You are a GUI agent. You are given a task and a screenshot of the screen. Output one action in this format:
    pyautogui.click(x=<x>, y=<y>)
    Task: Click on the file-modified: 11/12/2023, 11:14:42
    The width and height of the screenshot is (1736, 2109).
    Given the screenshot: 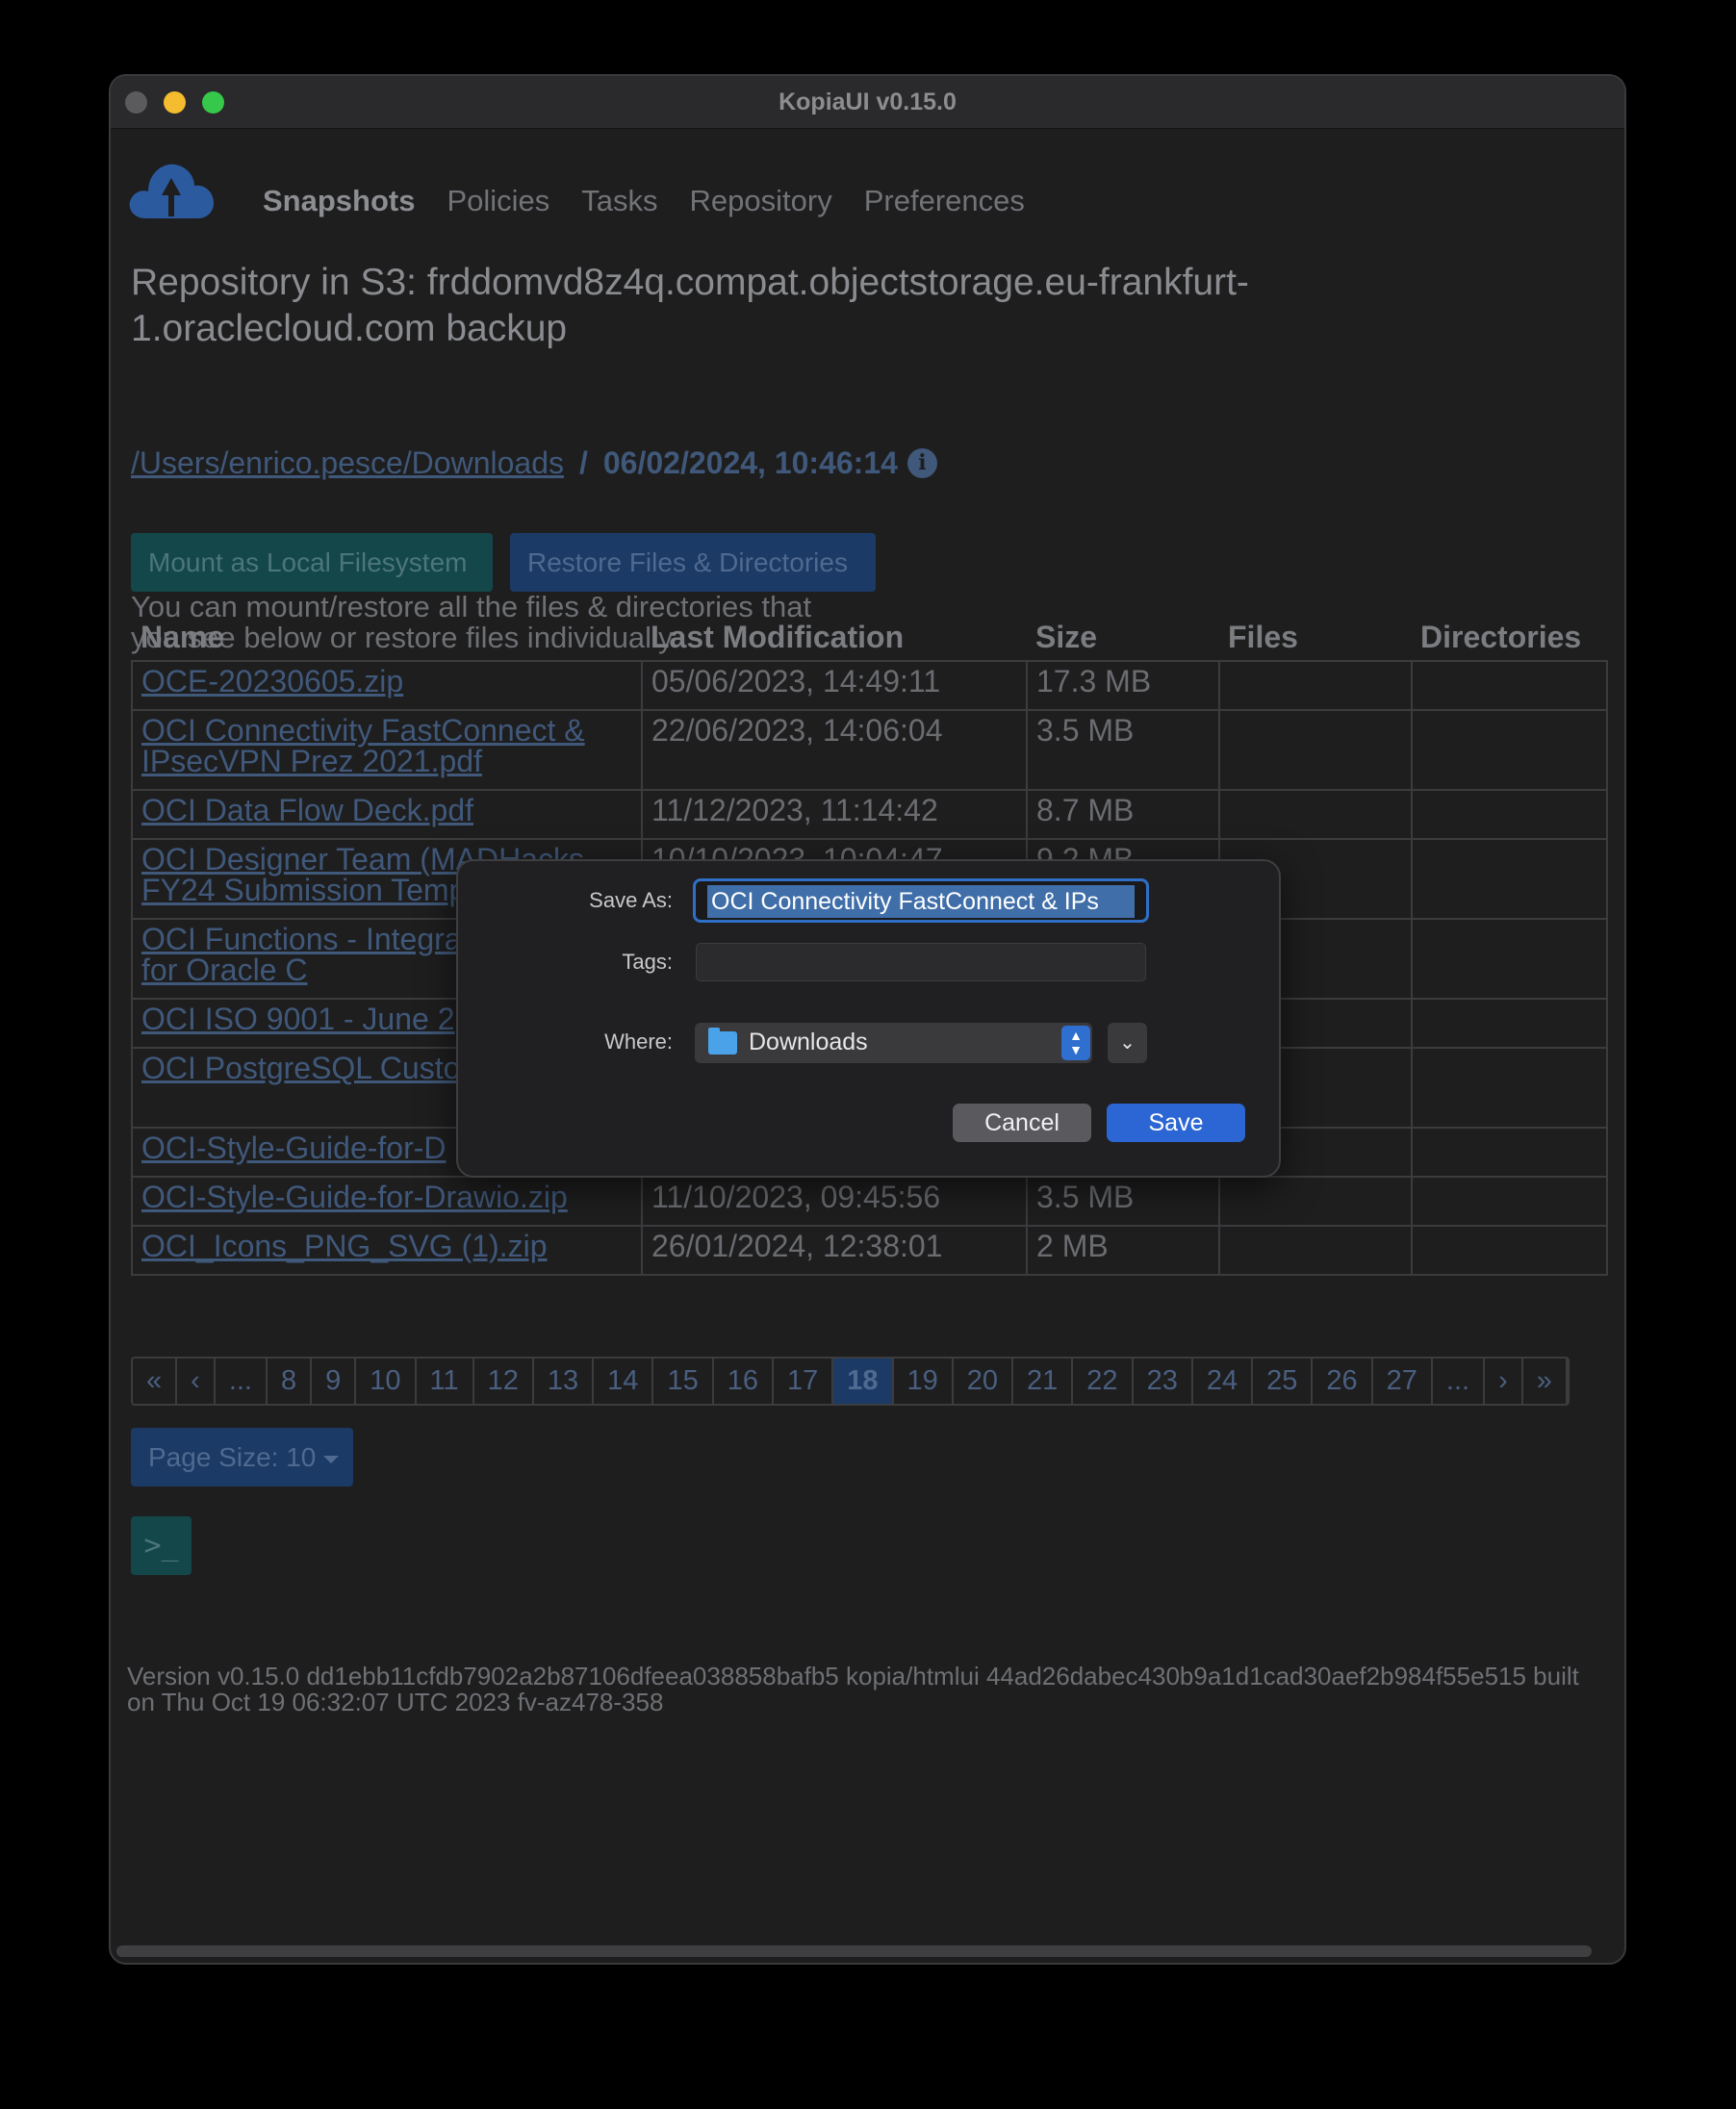 What is the action you would take?
    pyautogui.click(x=834, y=814)
    